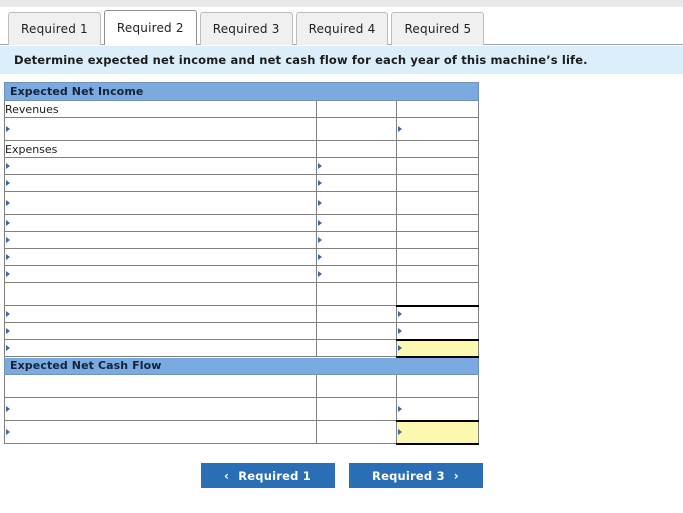  What do you see at coordinates (341, 475) in the screenshot?
I see `footer-navigation: ‹ Required 1 Required 3 ›` at bounding box center [341, 475].